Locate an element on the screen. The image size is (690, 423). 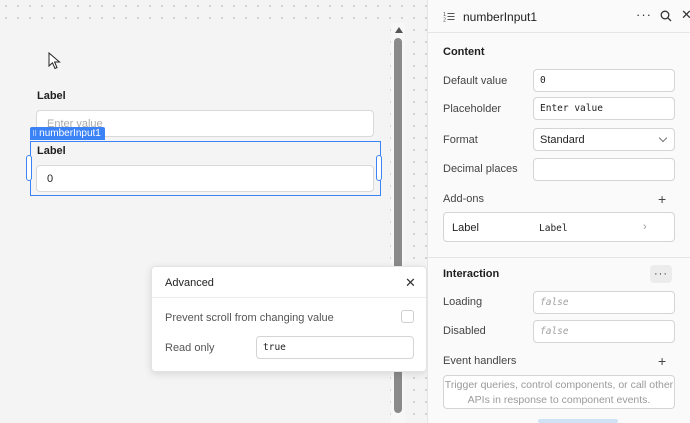
number-input-label-2: Label is located at coordinates (51, 151).